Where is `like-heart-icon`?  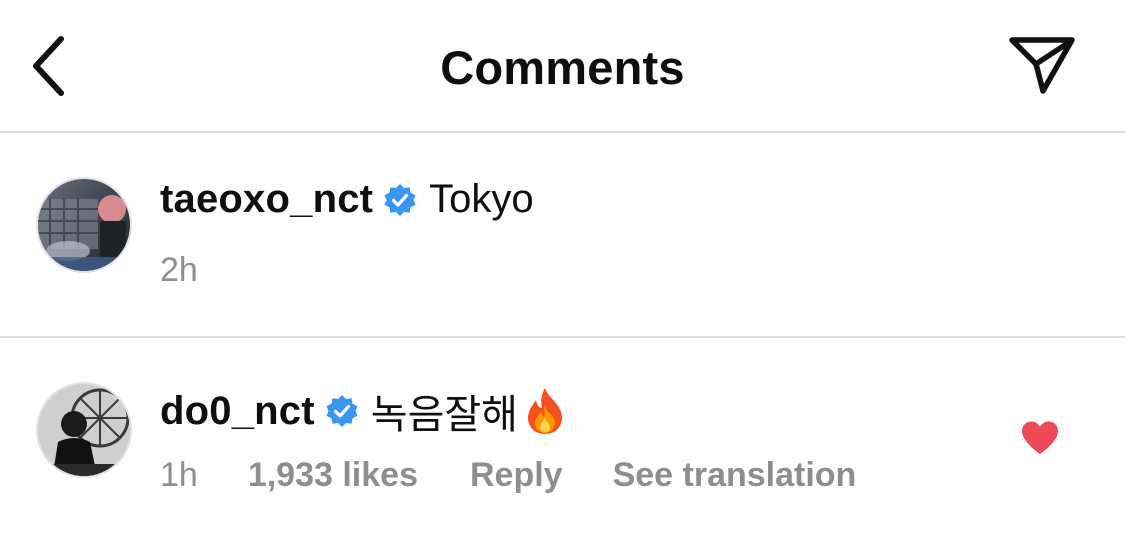 like-heart-icon is located at coordinates (1040, 438).